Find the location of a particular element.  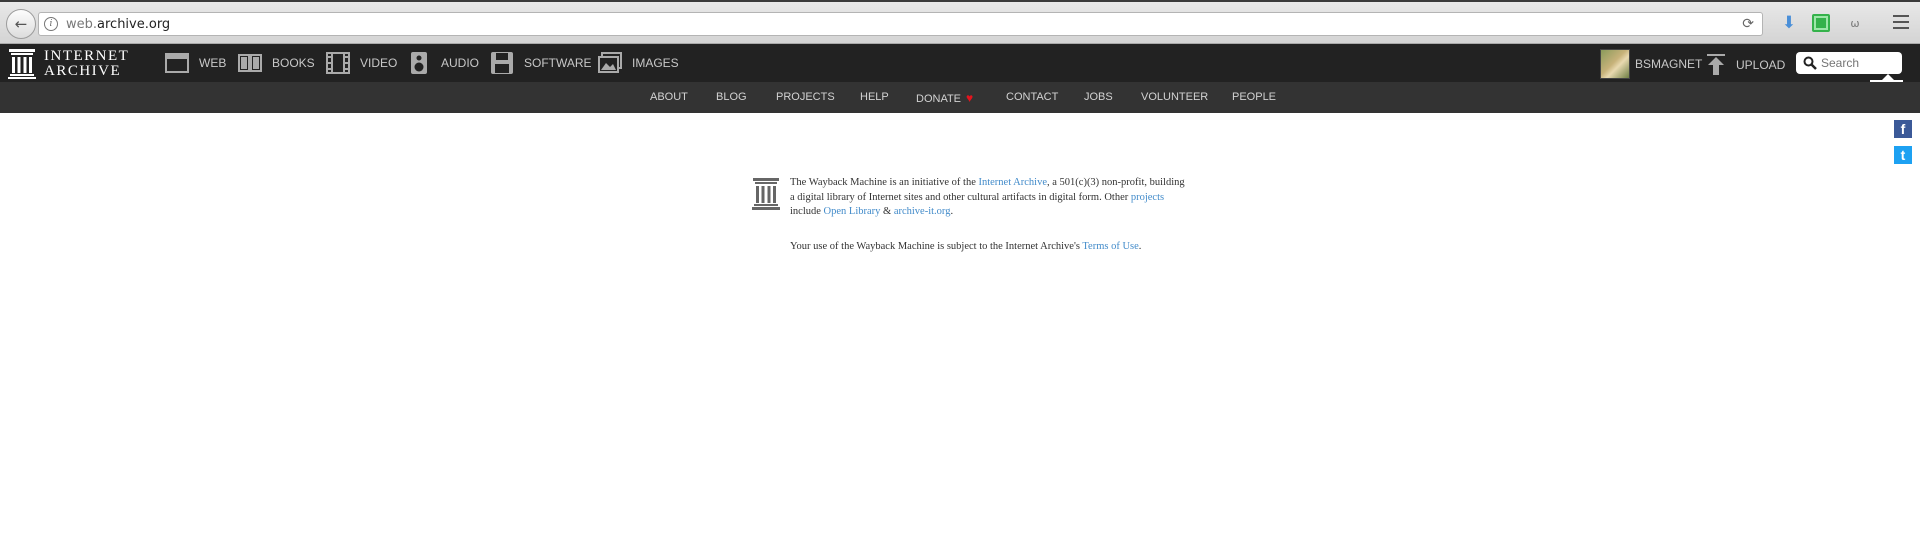

tab-web: WEB is located at coordinates (195, 63).